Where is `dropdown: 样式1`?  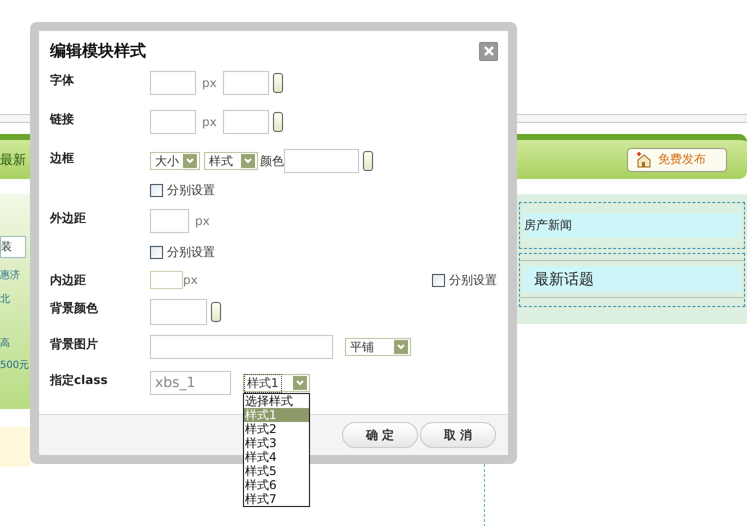 dropdown: 样式1 is located at coordinates (276, 383).